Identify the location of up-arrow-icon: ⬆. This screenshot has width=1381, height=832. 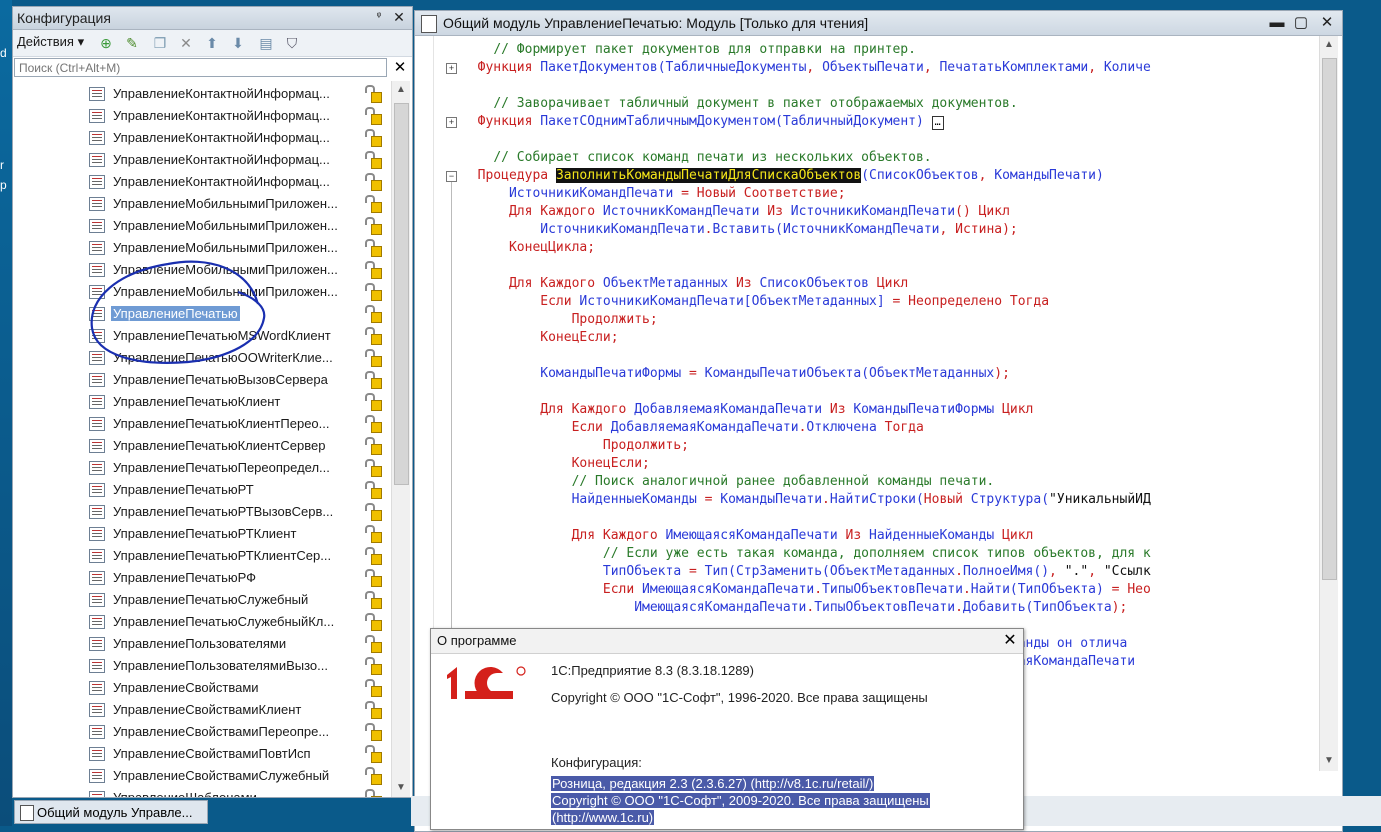
(212, 43).